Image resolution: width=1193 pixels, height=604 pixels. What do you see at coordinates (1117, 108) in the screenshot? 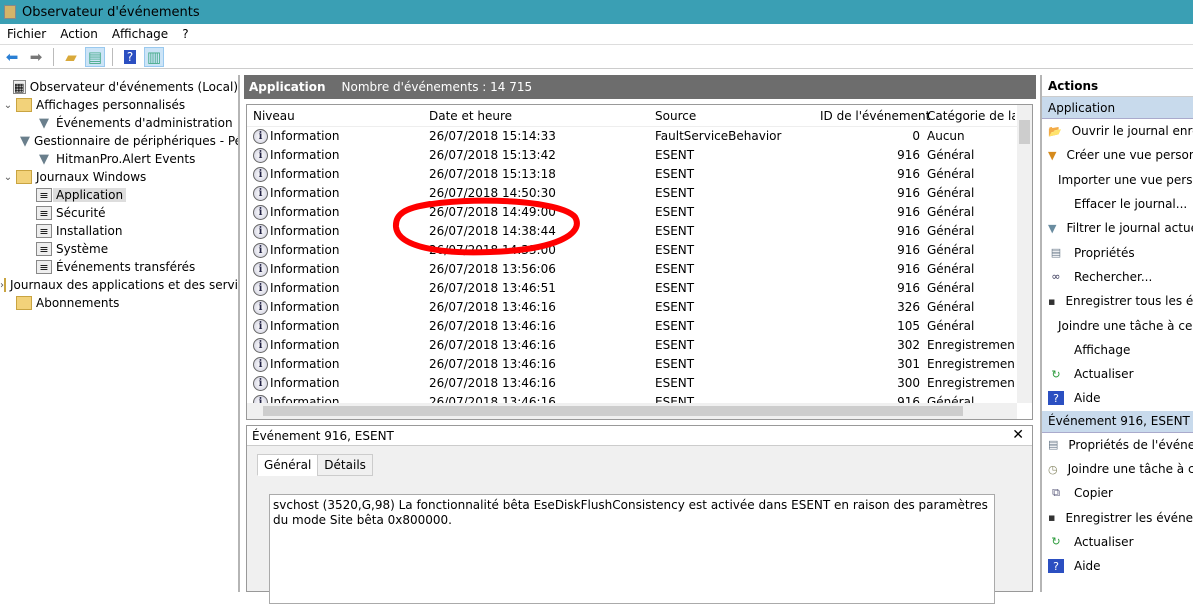
I see `actions-section-header: Application` at bounding box center [1117, 108].